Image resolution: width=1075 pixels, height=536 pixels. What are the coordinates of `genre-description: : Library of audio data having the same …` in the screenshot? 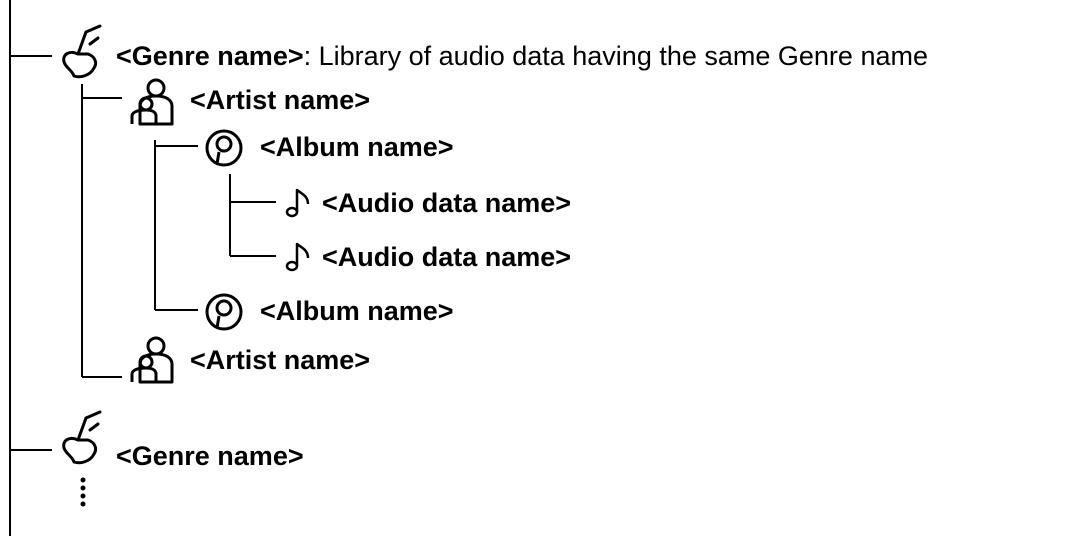 It's located at (615, 56).